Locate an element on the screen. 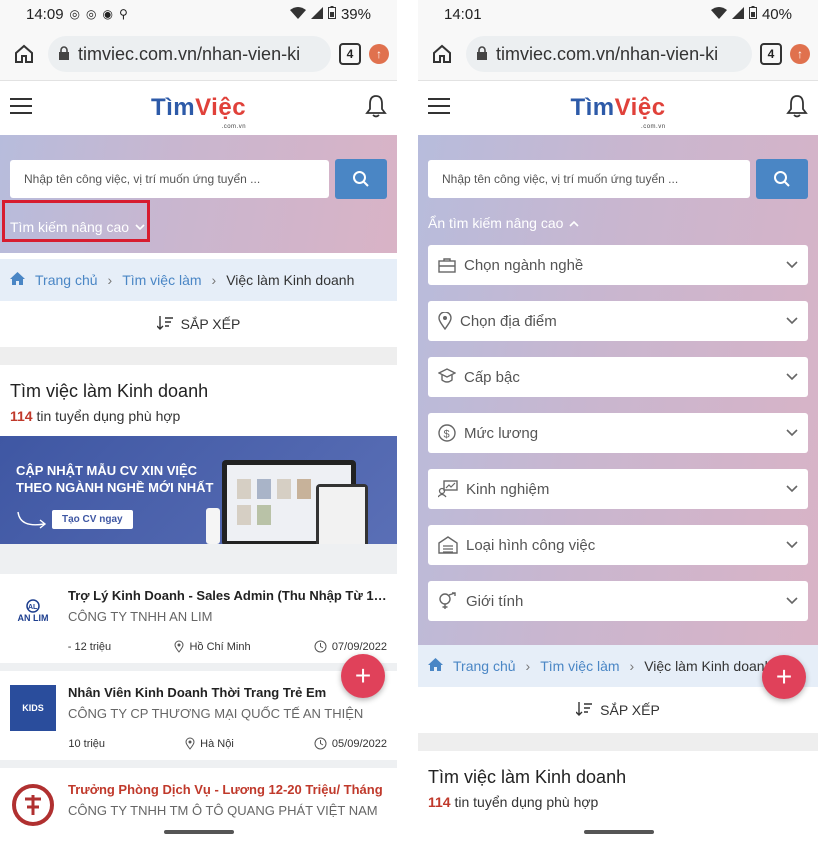 This screenshot has width=826, height=844. app-icon: ◉ is located at coordinates (107, 14).